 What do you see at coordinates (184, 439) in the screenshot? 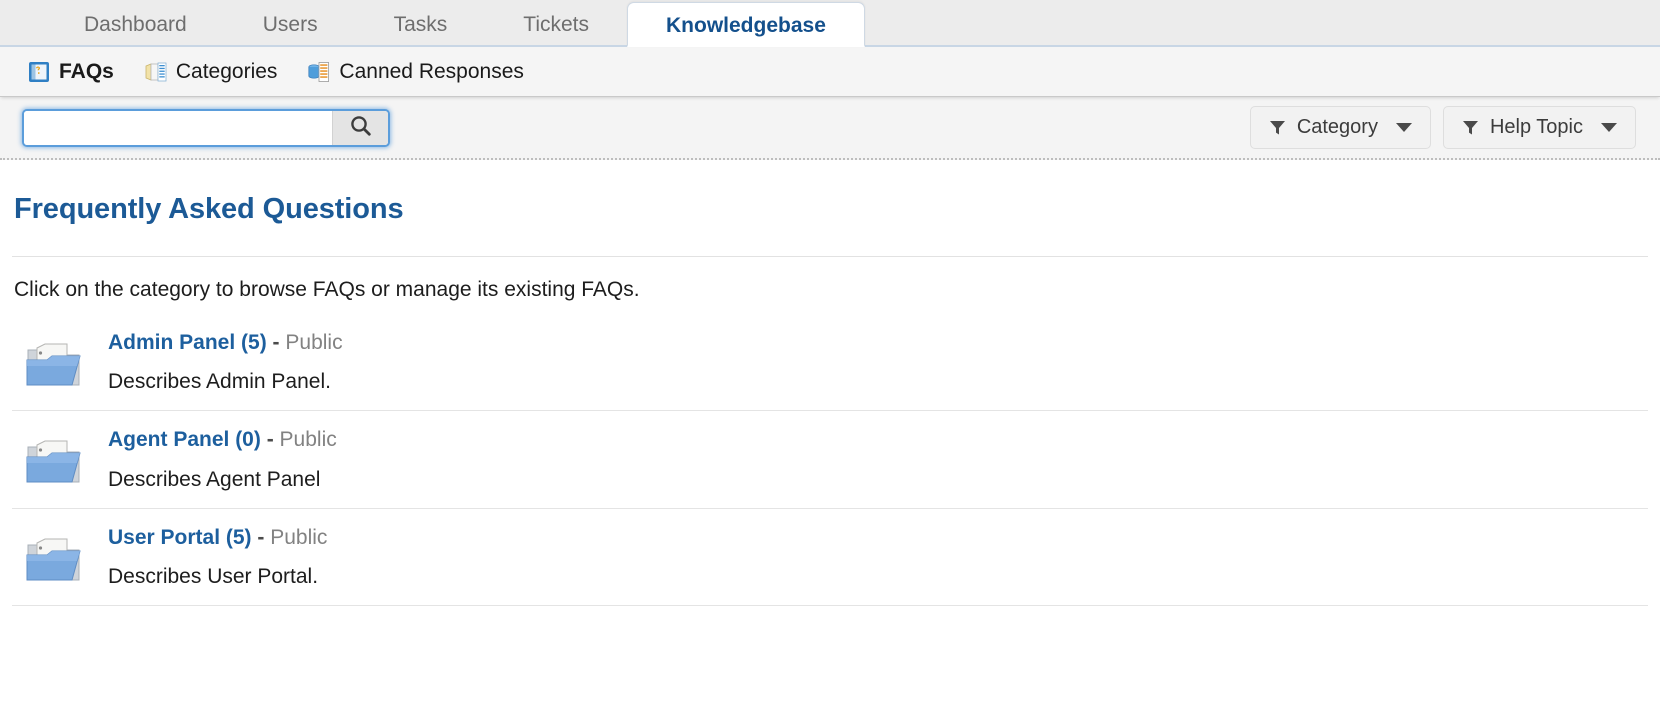
I see `category-name-link: Agent Panel (0)` at bounding box center [184, 439].